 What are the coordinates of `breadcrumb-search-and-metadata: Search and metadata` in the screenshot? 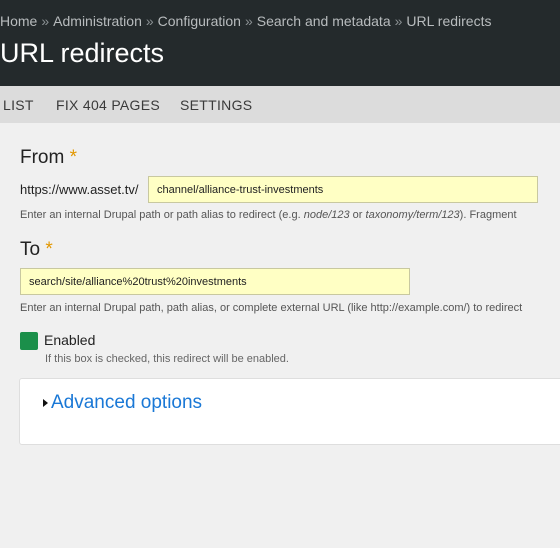 It's located at (324, 21).